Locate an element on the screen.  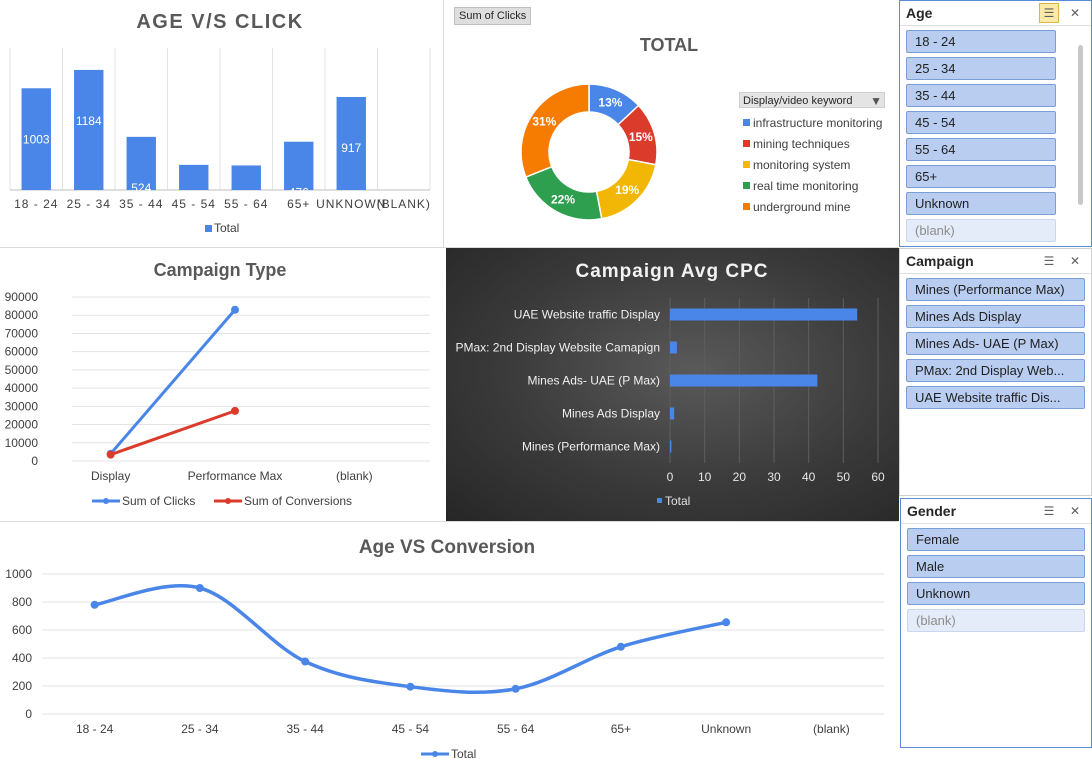
x-tick-label: 65+ is located at coordinates (621, 729).